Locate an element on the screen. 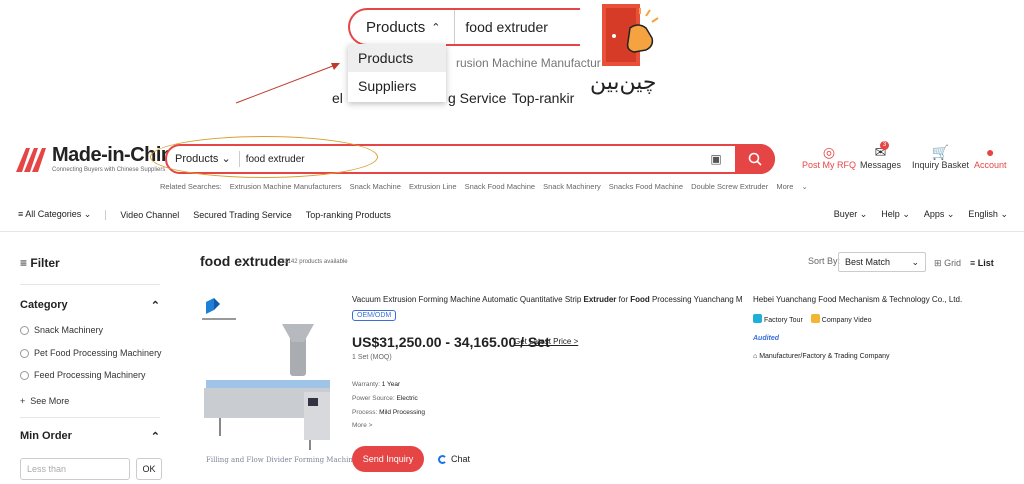 The width and height of the screenshot is (1024, 484). category-option: Feed Processing Machinery is located at coordinates (83, 375).